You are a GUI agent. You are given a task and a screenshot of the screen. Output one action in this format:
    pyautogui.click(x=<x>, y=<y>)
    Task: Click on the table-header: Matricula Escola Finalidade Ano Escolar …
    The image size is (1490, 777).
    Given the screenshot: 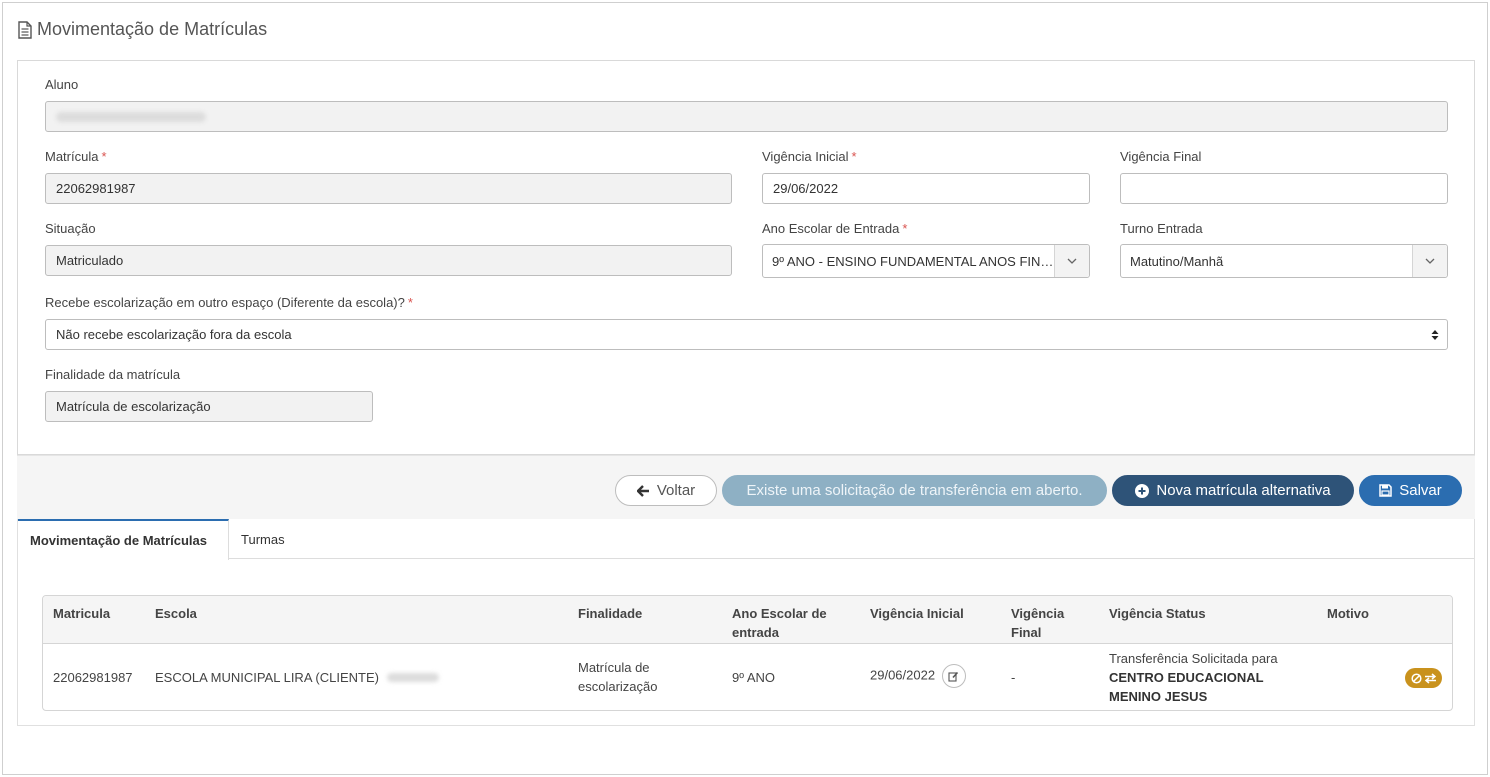 What is the action you would take?
    pyautogui.click(x=747, y=620)
    